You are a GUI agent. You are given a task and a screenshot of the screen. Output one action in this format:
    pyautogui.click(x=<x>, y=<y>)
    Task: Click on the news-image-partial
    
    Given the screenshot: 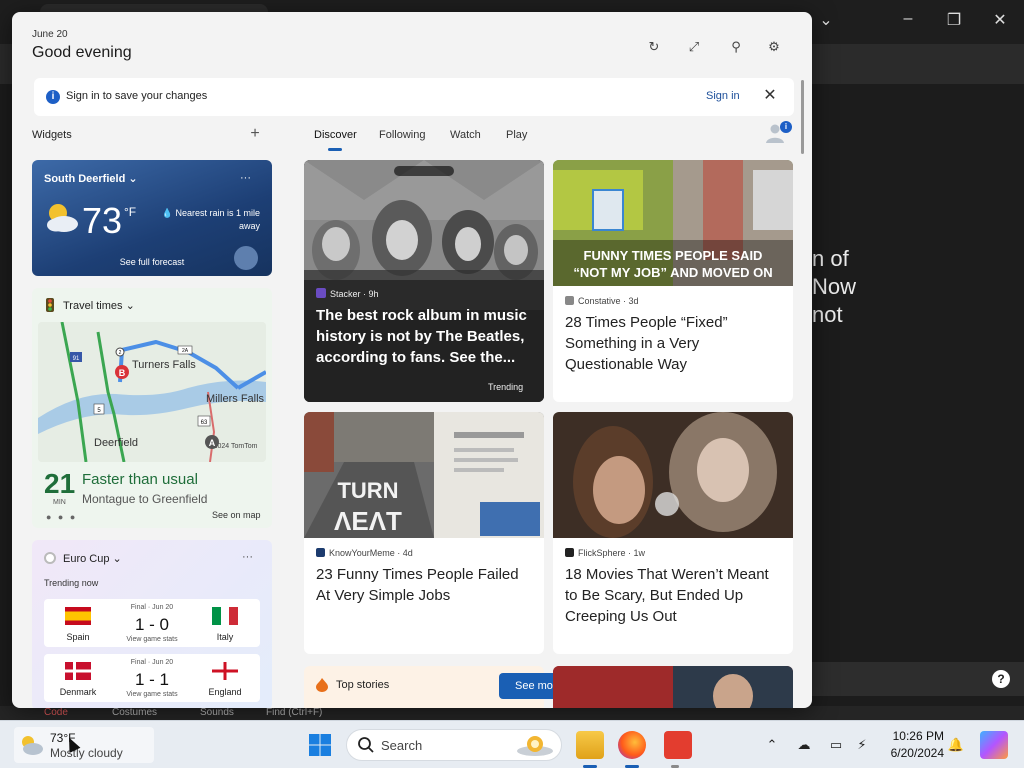 What is the action you would take?
    pyautogui.click(x=673, y=687)
    